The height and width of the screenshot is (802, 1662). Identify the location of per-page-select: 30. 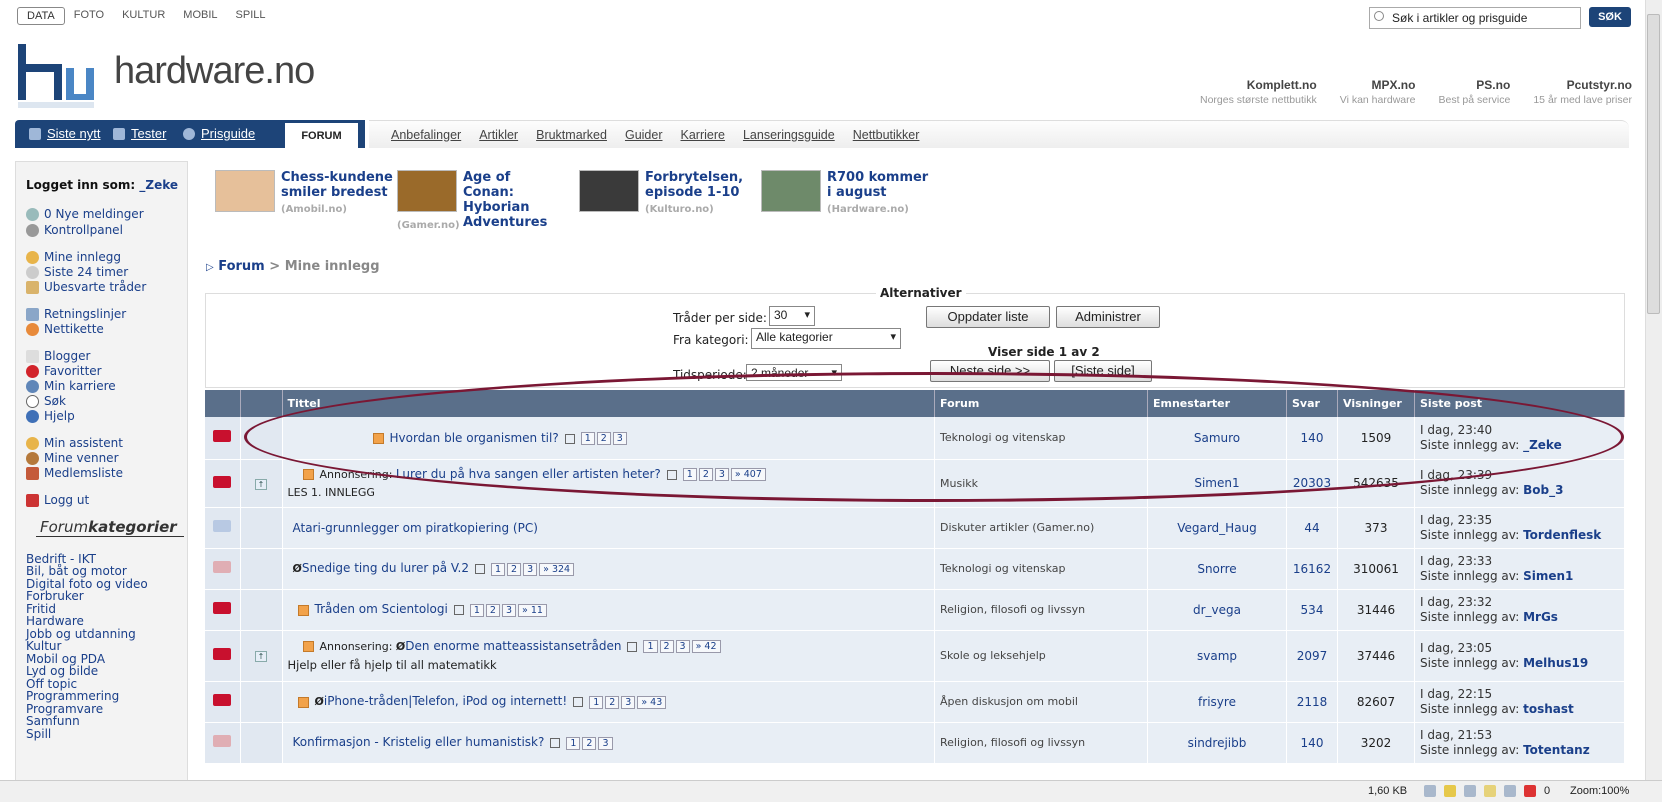
(792, 316).